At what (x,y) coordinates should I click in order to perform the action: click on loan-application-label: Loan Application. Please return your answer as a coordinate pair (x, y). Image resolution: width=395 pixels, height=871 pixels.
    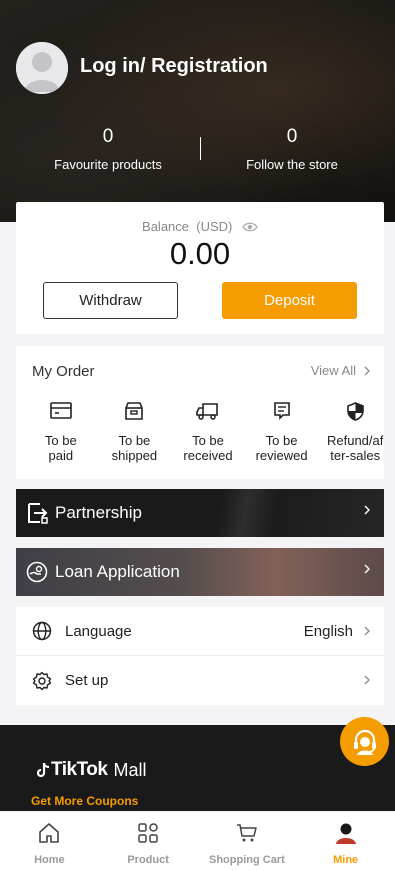
    Looking at the image, I should click on (117, 571).